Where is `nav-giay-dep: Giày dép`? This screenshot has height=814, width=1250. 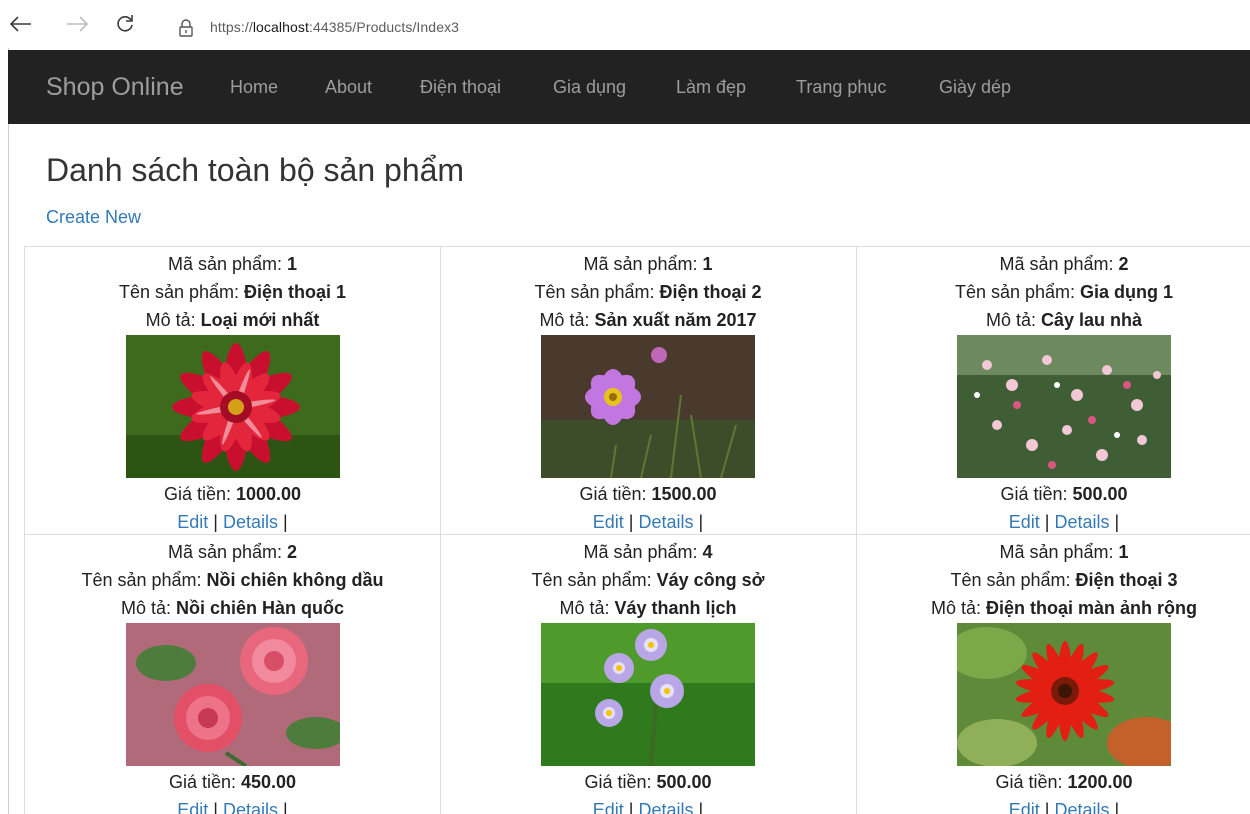
nav-giay-dep: Giày dép is located at coordinates (975, 87).